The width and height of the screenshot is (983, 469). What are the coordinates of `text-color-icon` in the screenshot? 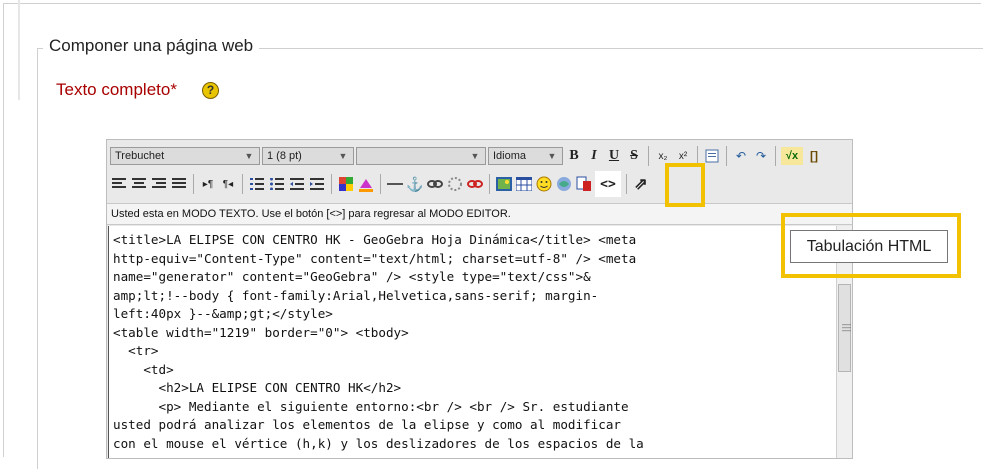 It's located at (346, 184).